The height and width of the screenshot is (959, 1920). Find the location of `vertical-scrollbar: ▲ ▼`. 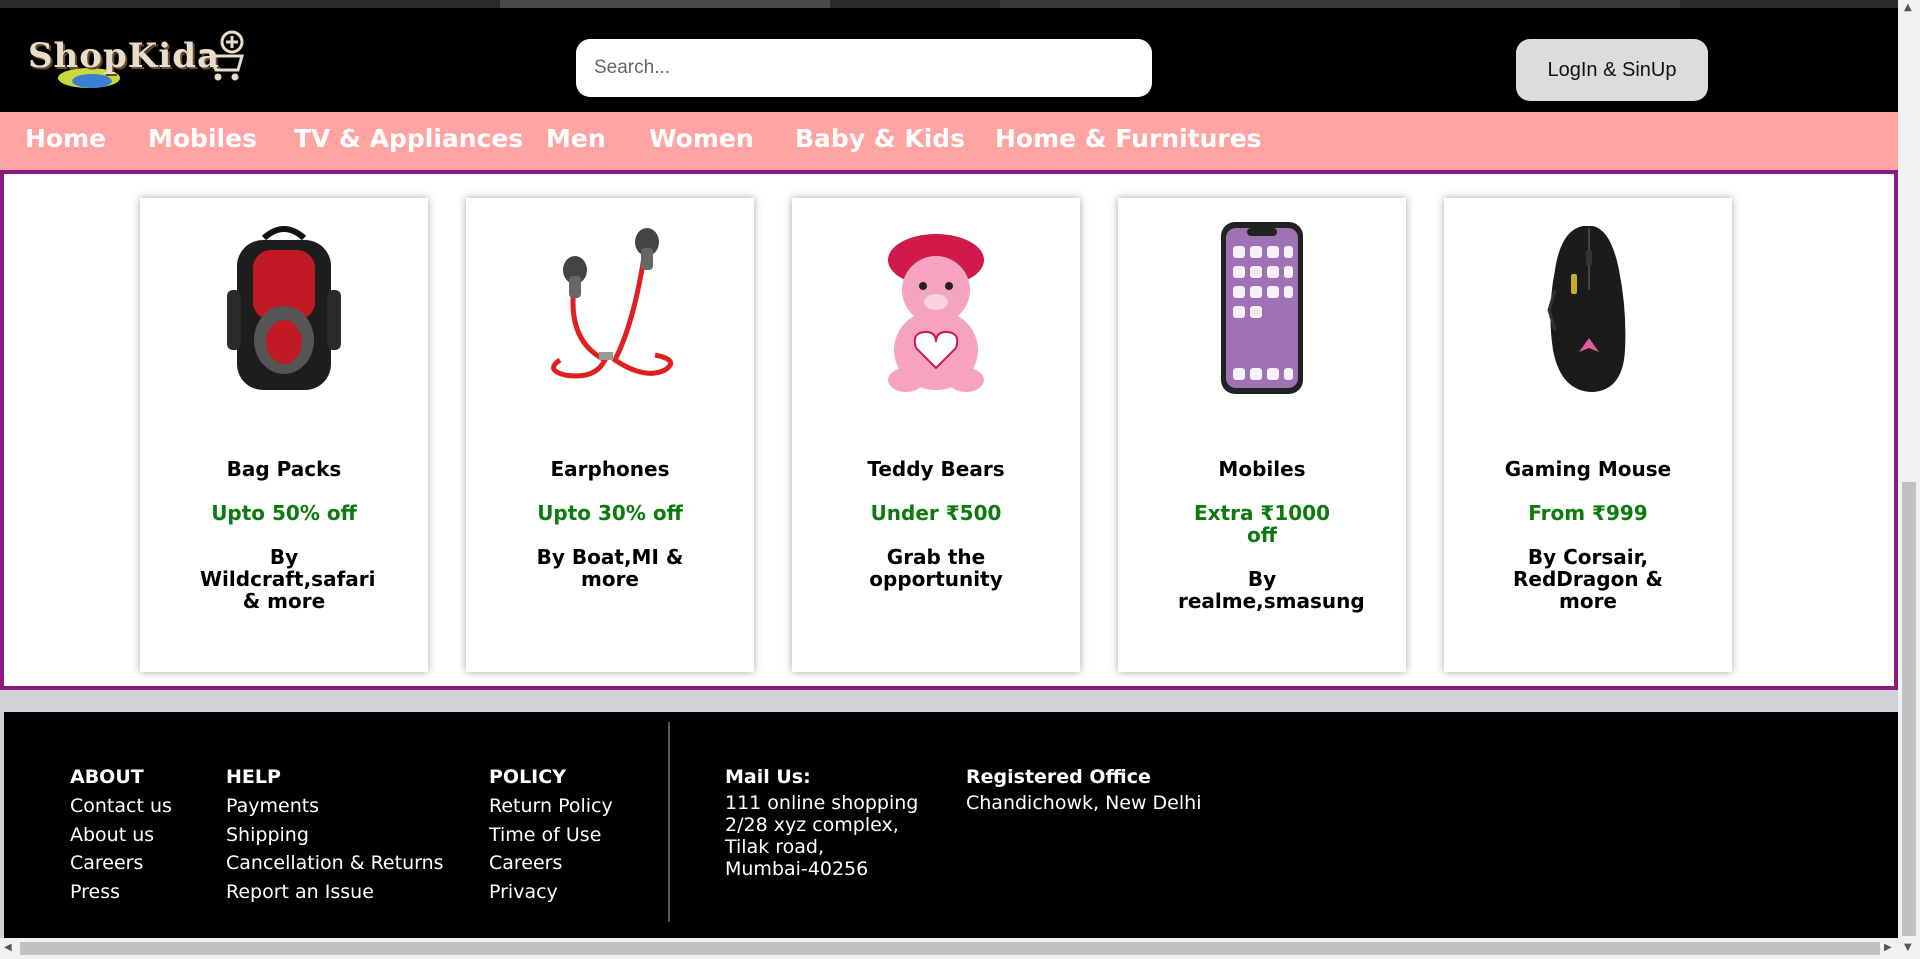

vertical-scrollbar: ▲ ▼ is located at coordinates (1909, 479).